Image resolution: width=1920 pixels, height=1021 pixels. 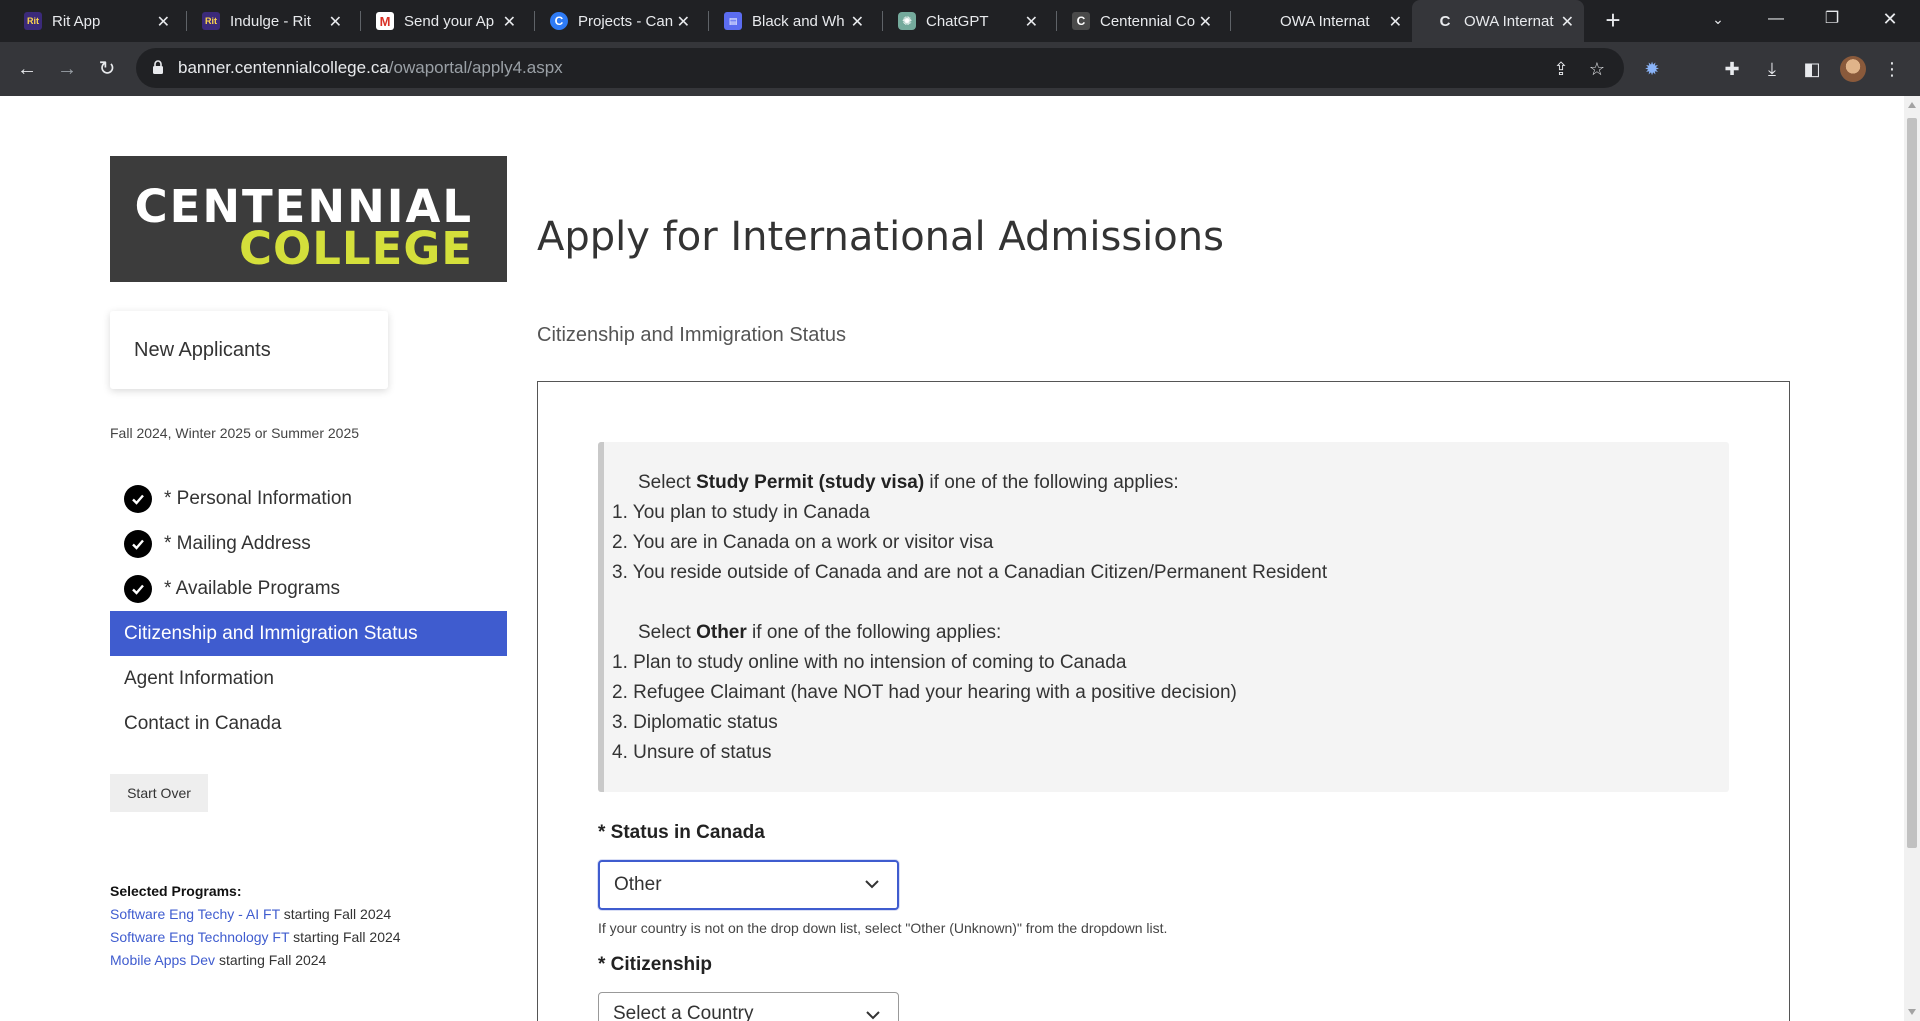 I want to click on citizenship-select: Select a Country, so click(x=748, y=1006).